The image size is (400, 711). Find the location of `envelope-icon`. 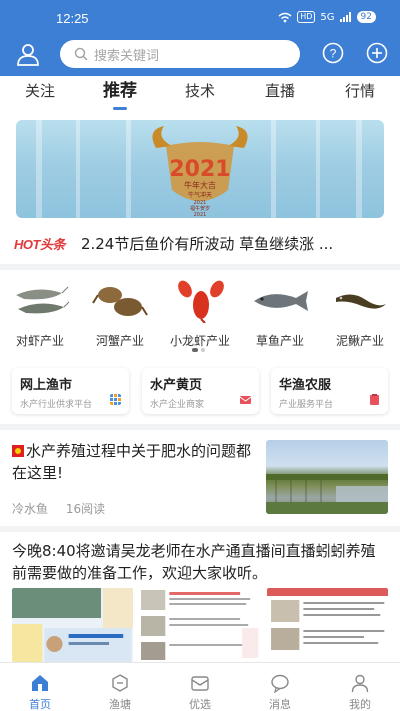

envelope-icon is located at coordinates (245, 400).